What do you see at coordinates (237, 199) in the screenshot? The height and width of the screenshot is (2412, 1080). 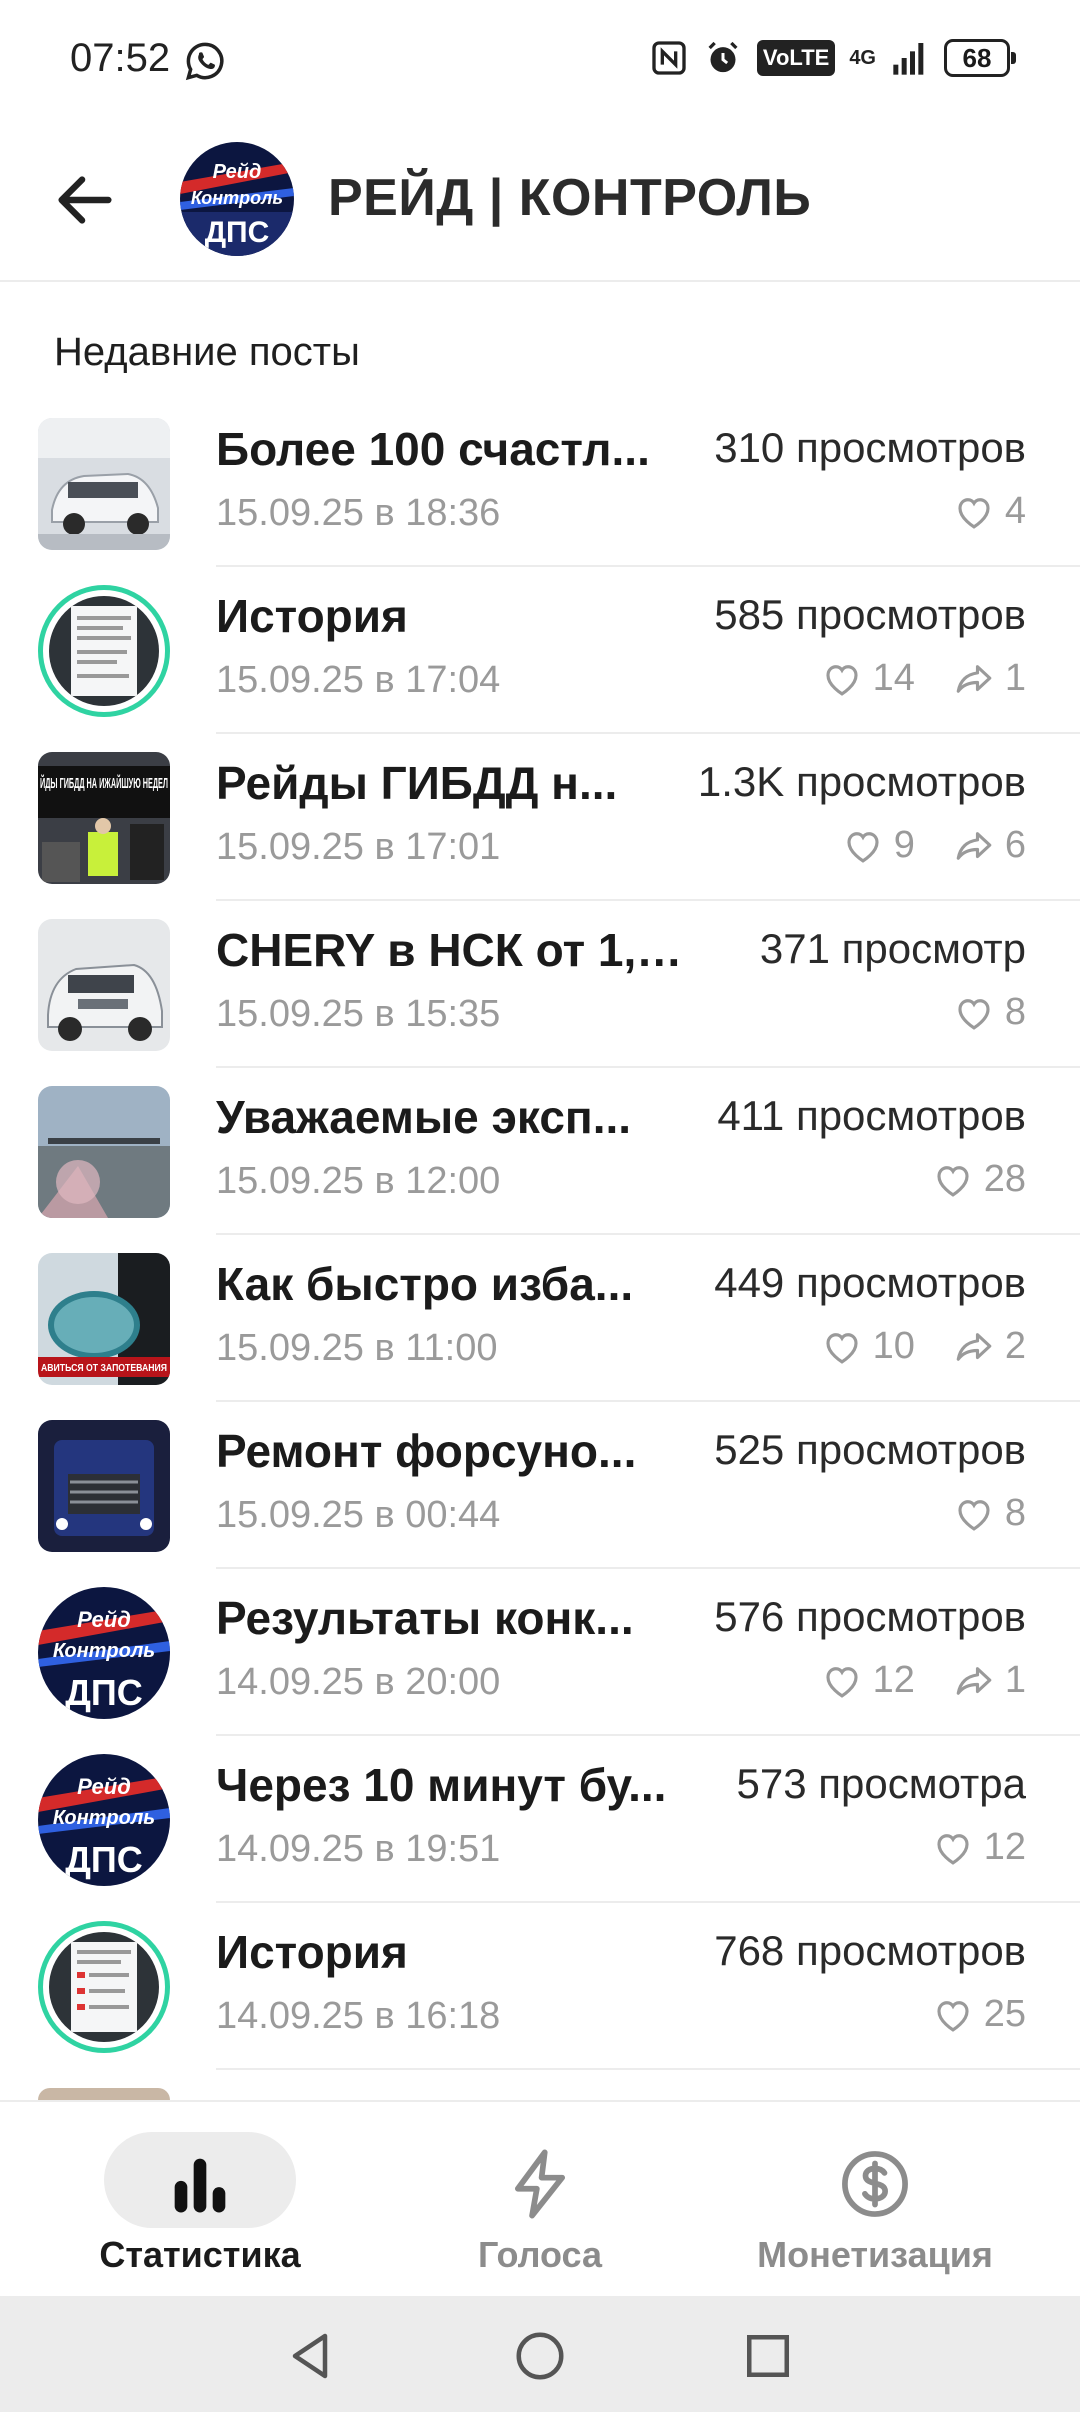 I see `channel-avatar: Рейд Контроль ДПС` at bounding box center [237, 199].